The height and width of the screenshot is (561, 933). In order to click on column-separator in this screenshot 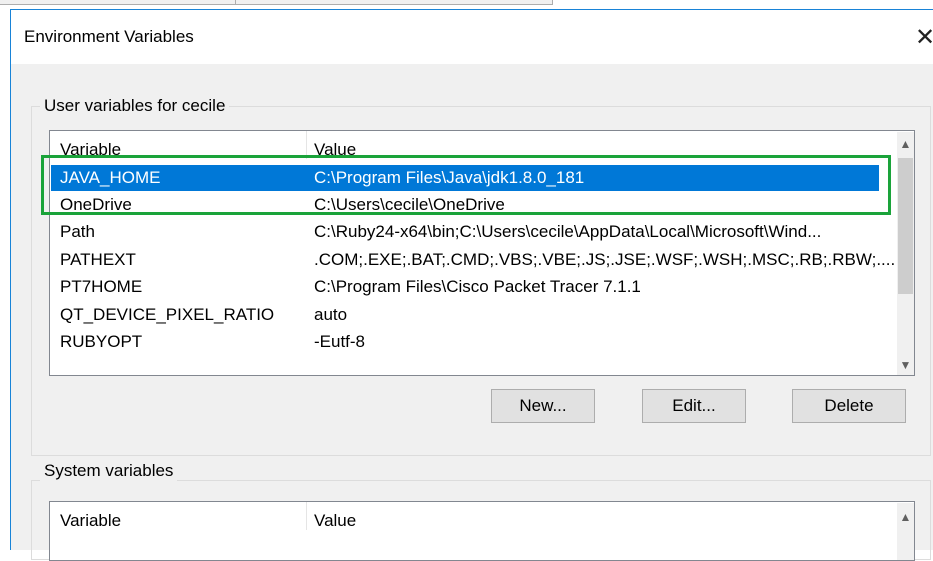, I will do `click(306, 516)`.